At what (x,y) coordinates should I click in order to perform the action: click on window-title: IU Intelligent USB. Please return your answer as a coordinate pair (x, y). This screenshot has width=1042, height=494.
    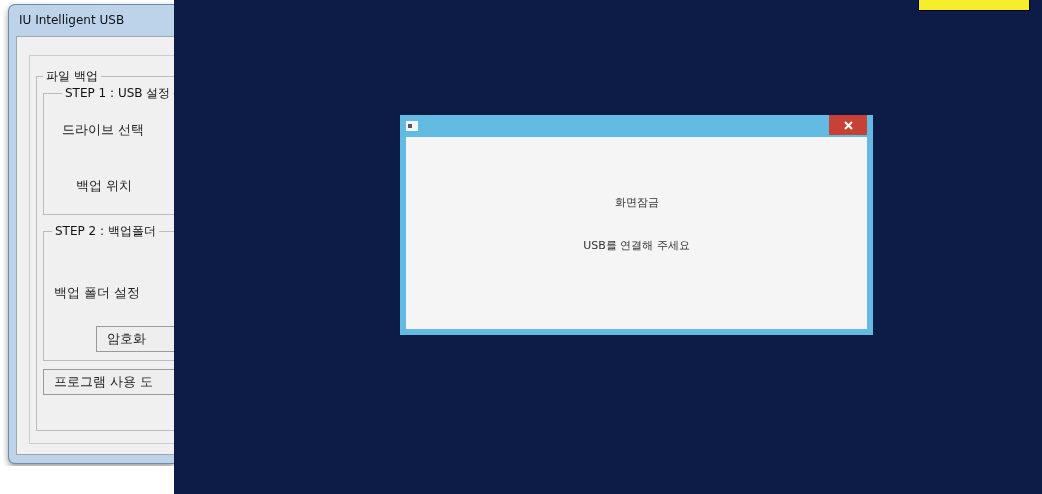
    Looking at the image, I should click on (72, 20).